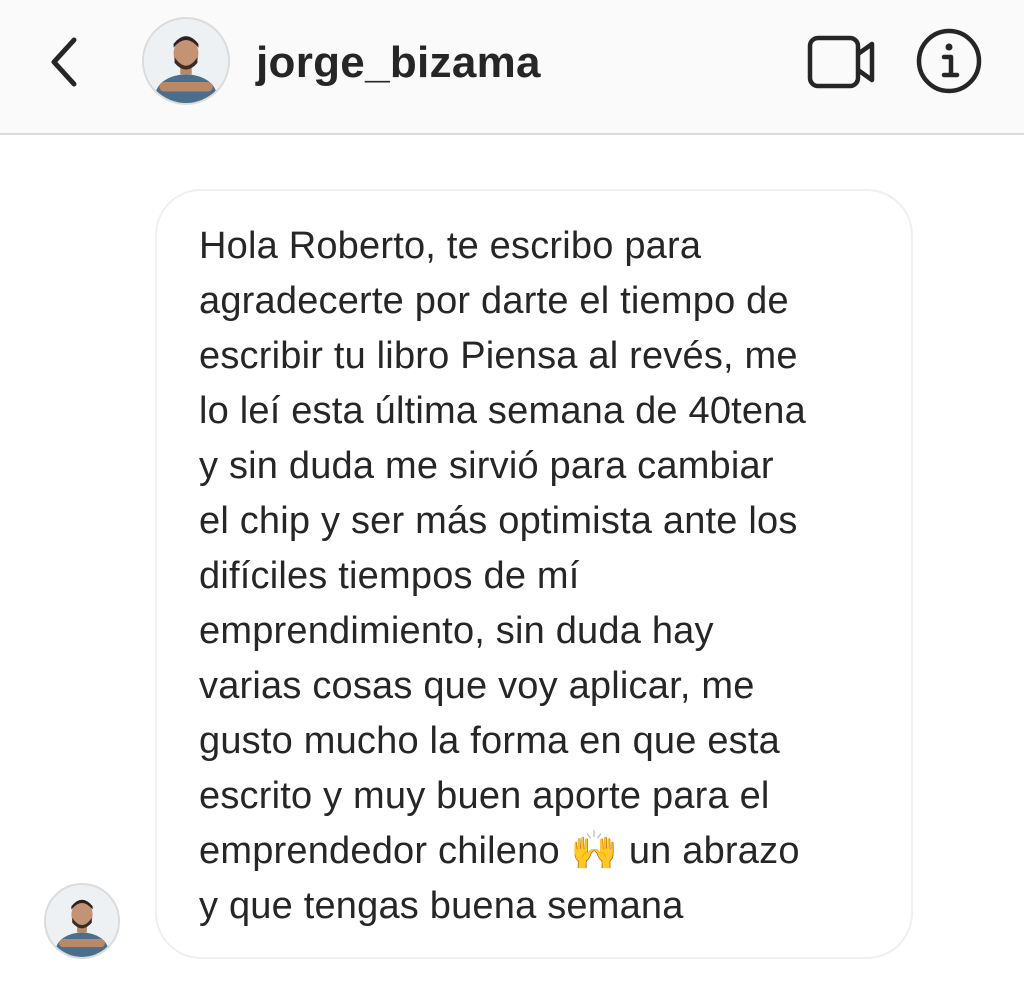 The image size is (1024, 984). I want to click on video-camera-icon, so click(841, 62).